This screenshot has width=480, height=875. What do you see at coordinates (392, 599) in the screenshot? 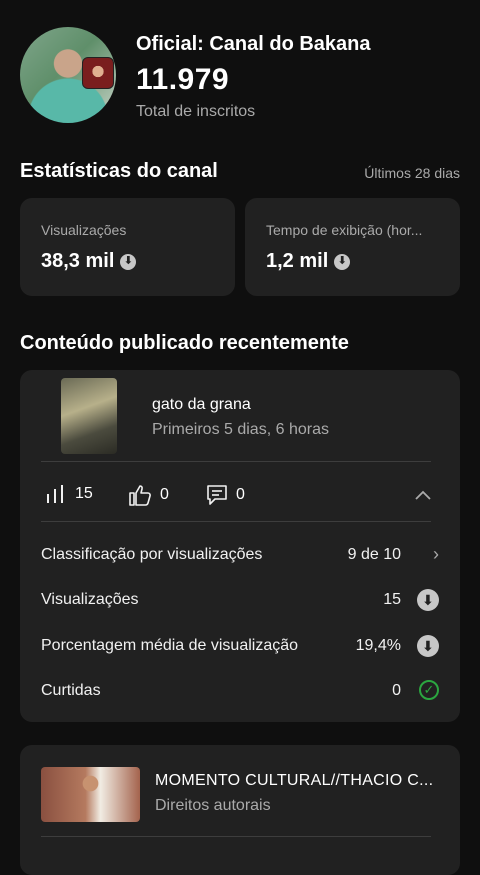
I see `detail-value: 15` at bounding box center [392, 599].